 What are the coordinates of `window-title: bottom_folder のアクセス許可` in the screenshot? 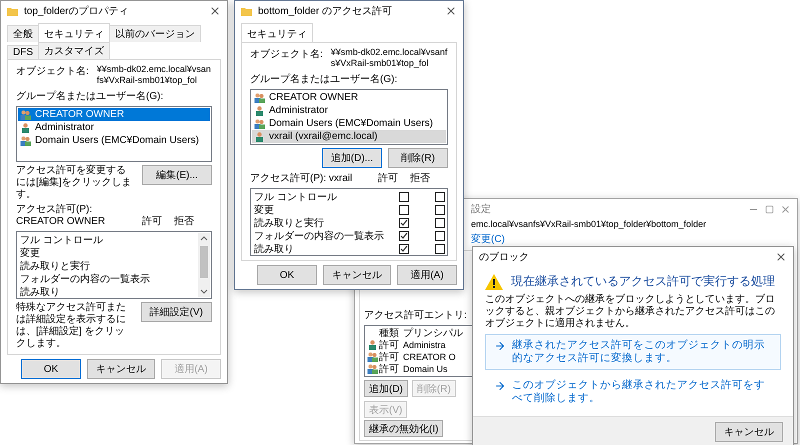 It's located at (325, 11).